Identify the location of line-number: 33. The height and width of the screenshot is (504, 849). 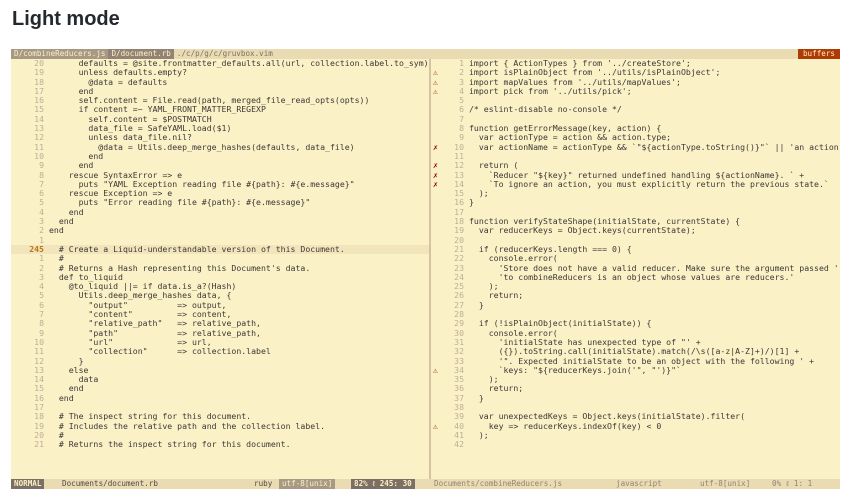
(459, 361).